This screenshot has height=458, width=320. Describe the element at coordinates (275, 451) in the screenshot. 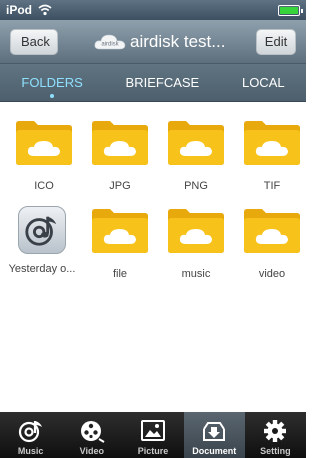

I see `bottom-tab-label: Setting` at that location.